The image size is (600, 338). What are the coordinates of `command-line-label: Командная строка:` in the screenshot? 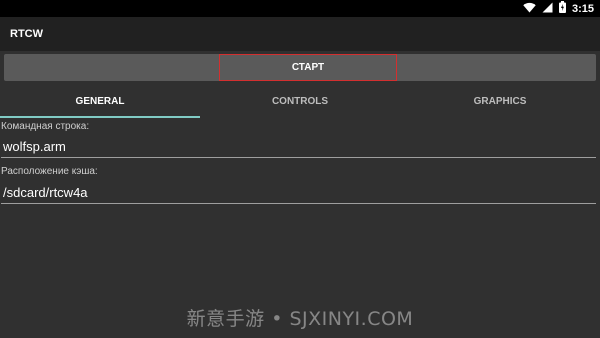 It's located at (45, 126).